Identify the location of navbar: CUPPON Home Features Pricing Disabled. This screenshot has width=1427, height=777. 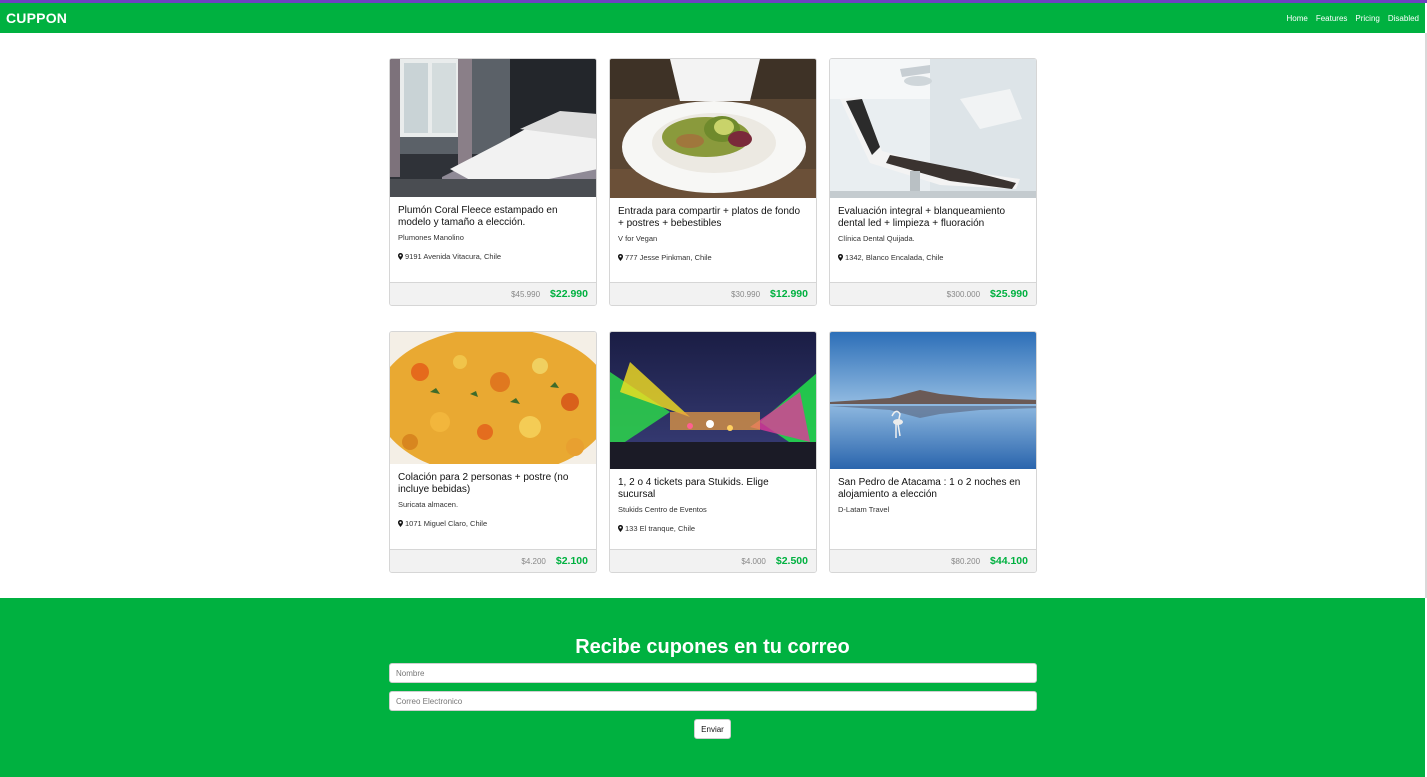
(712, 18).